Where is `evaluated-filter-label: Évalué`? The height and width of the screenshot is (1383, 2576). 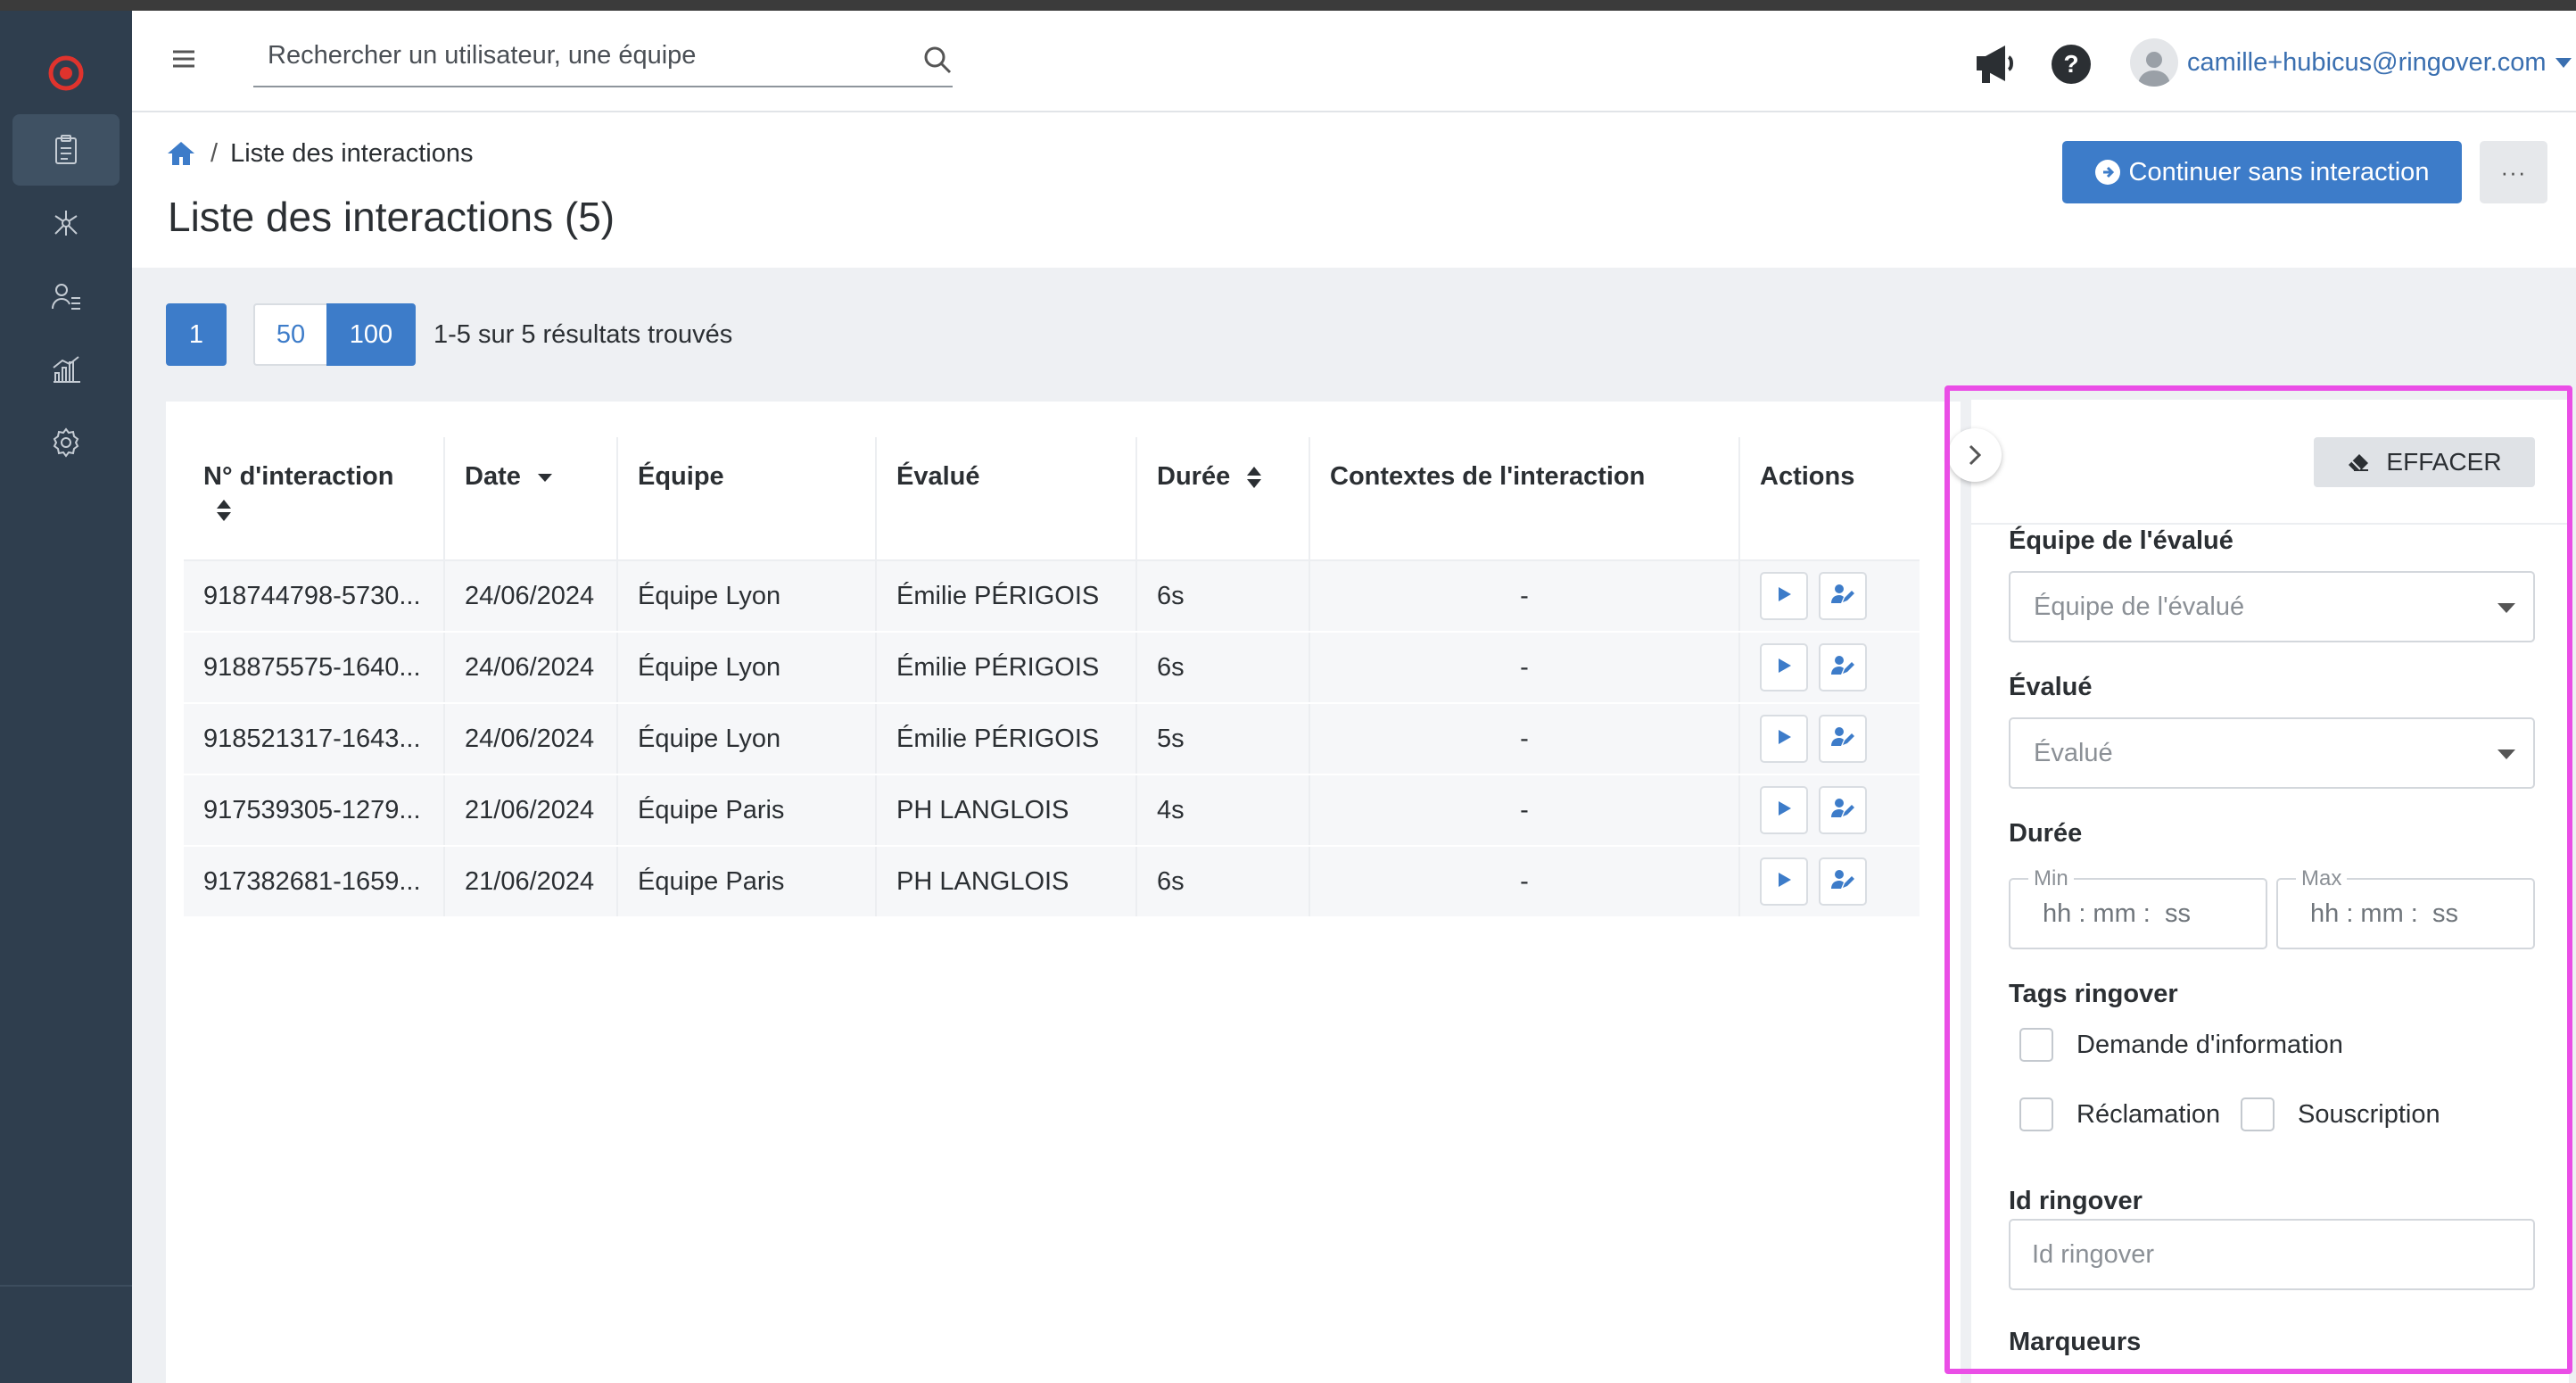 evaluated-filter-label: Évalué is located at coordinates (2051, 687).